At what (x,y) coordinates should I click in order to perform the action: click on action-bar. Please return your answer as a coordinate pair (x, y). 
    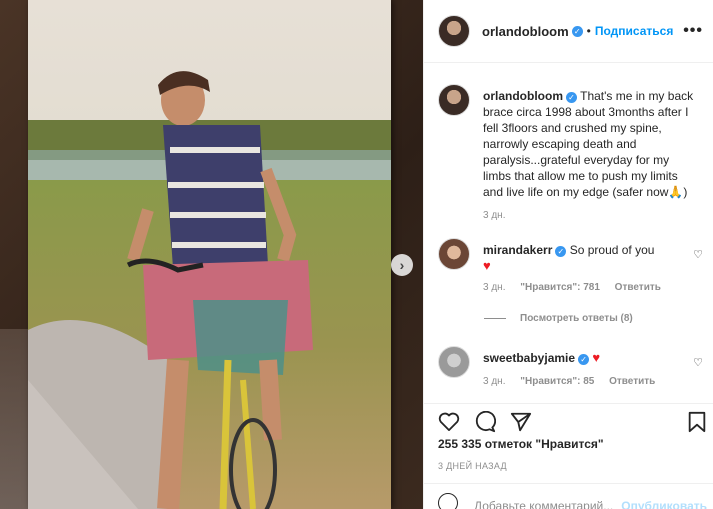
    Looking at the image, I should click on (568, 420).